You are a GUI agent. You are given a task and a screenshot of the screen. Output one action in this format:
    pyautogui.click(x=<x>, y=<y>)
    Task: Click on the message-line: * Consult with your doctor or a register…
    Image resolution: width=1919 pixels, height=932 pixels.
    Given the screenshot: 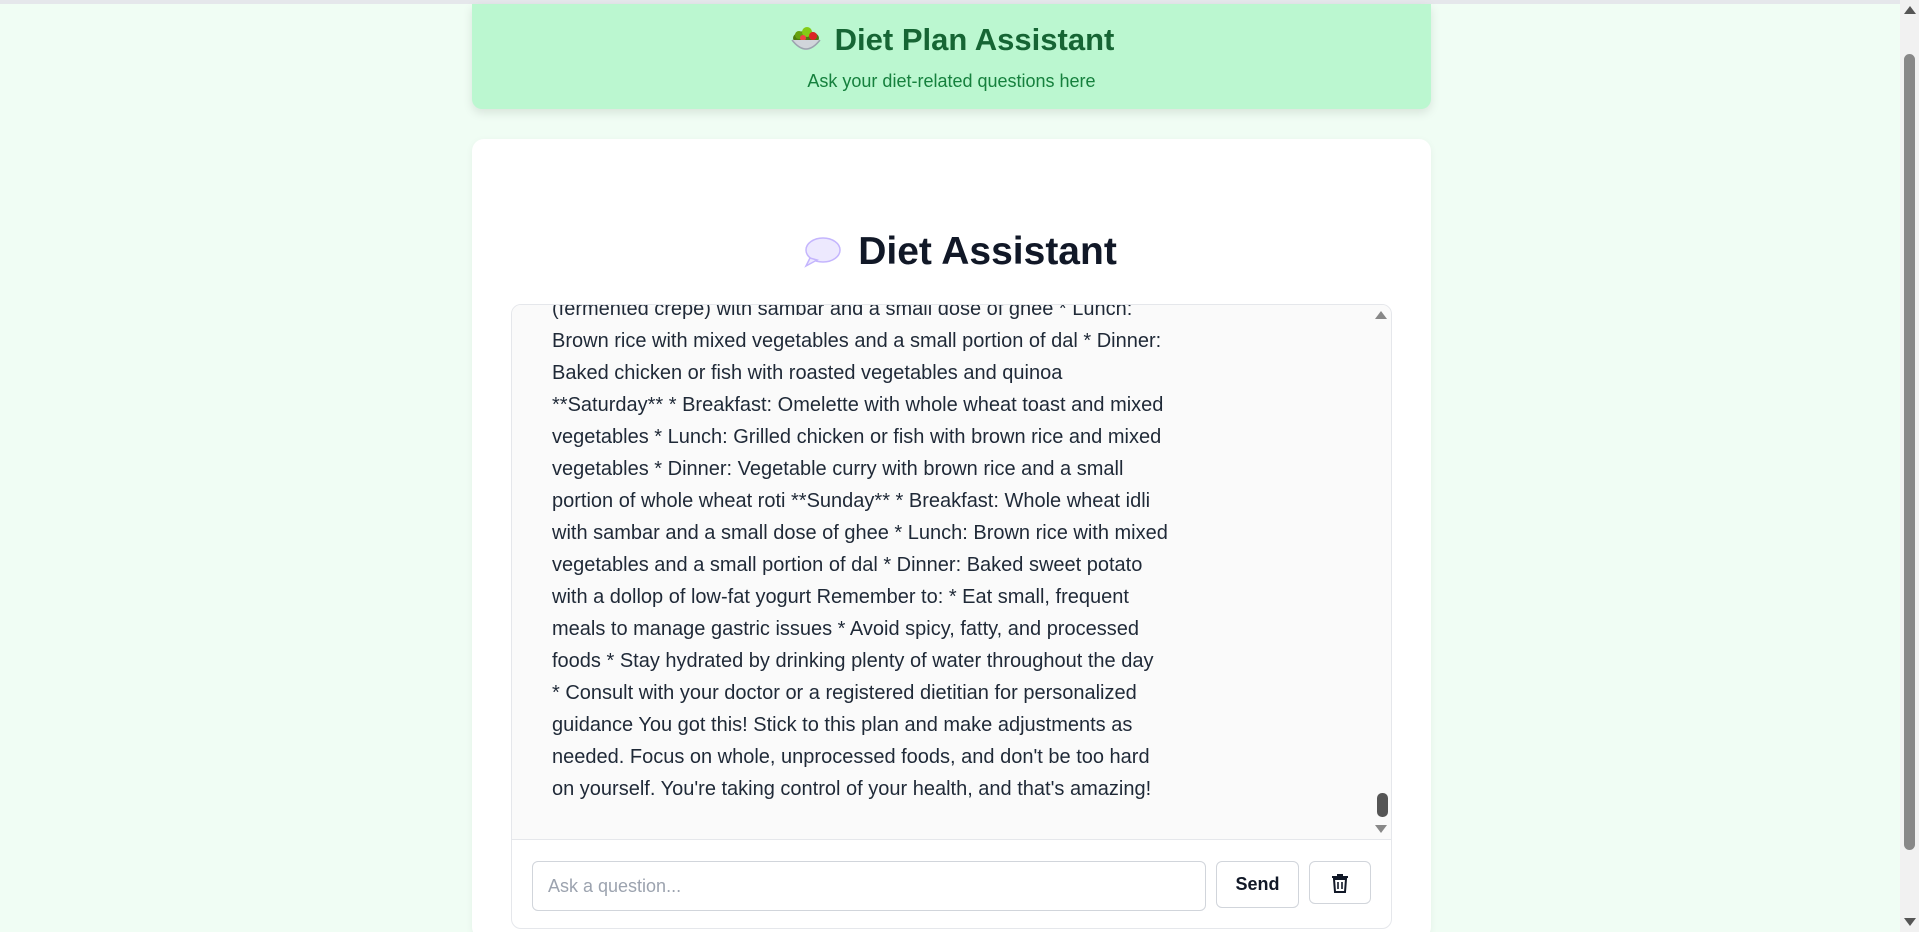 What is the action you would take?
    pyautogui.click(x=844, y=693)
    